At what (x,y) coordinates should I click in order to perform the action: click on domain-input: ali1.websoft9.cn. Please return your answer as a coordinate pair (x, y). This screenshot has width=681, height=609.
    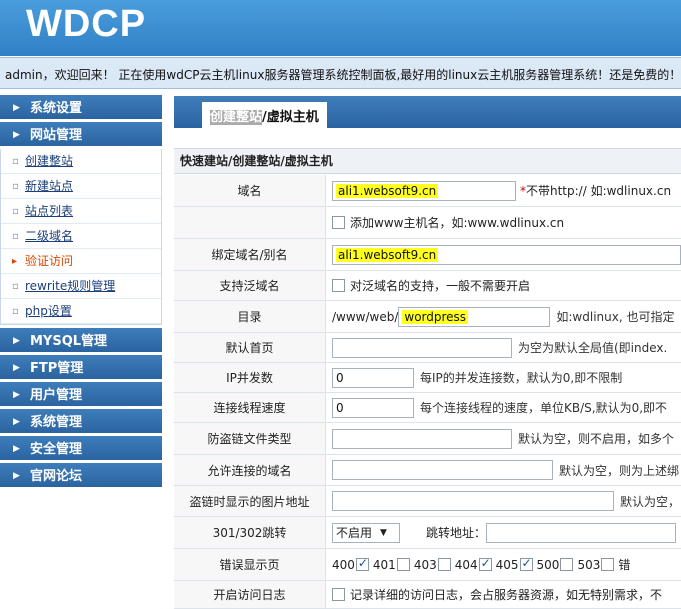
    Looking at the image, I should click on (424, 190).